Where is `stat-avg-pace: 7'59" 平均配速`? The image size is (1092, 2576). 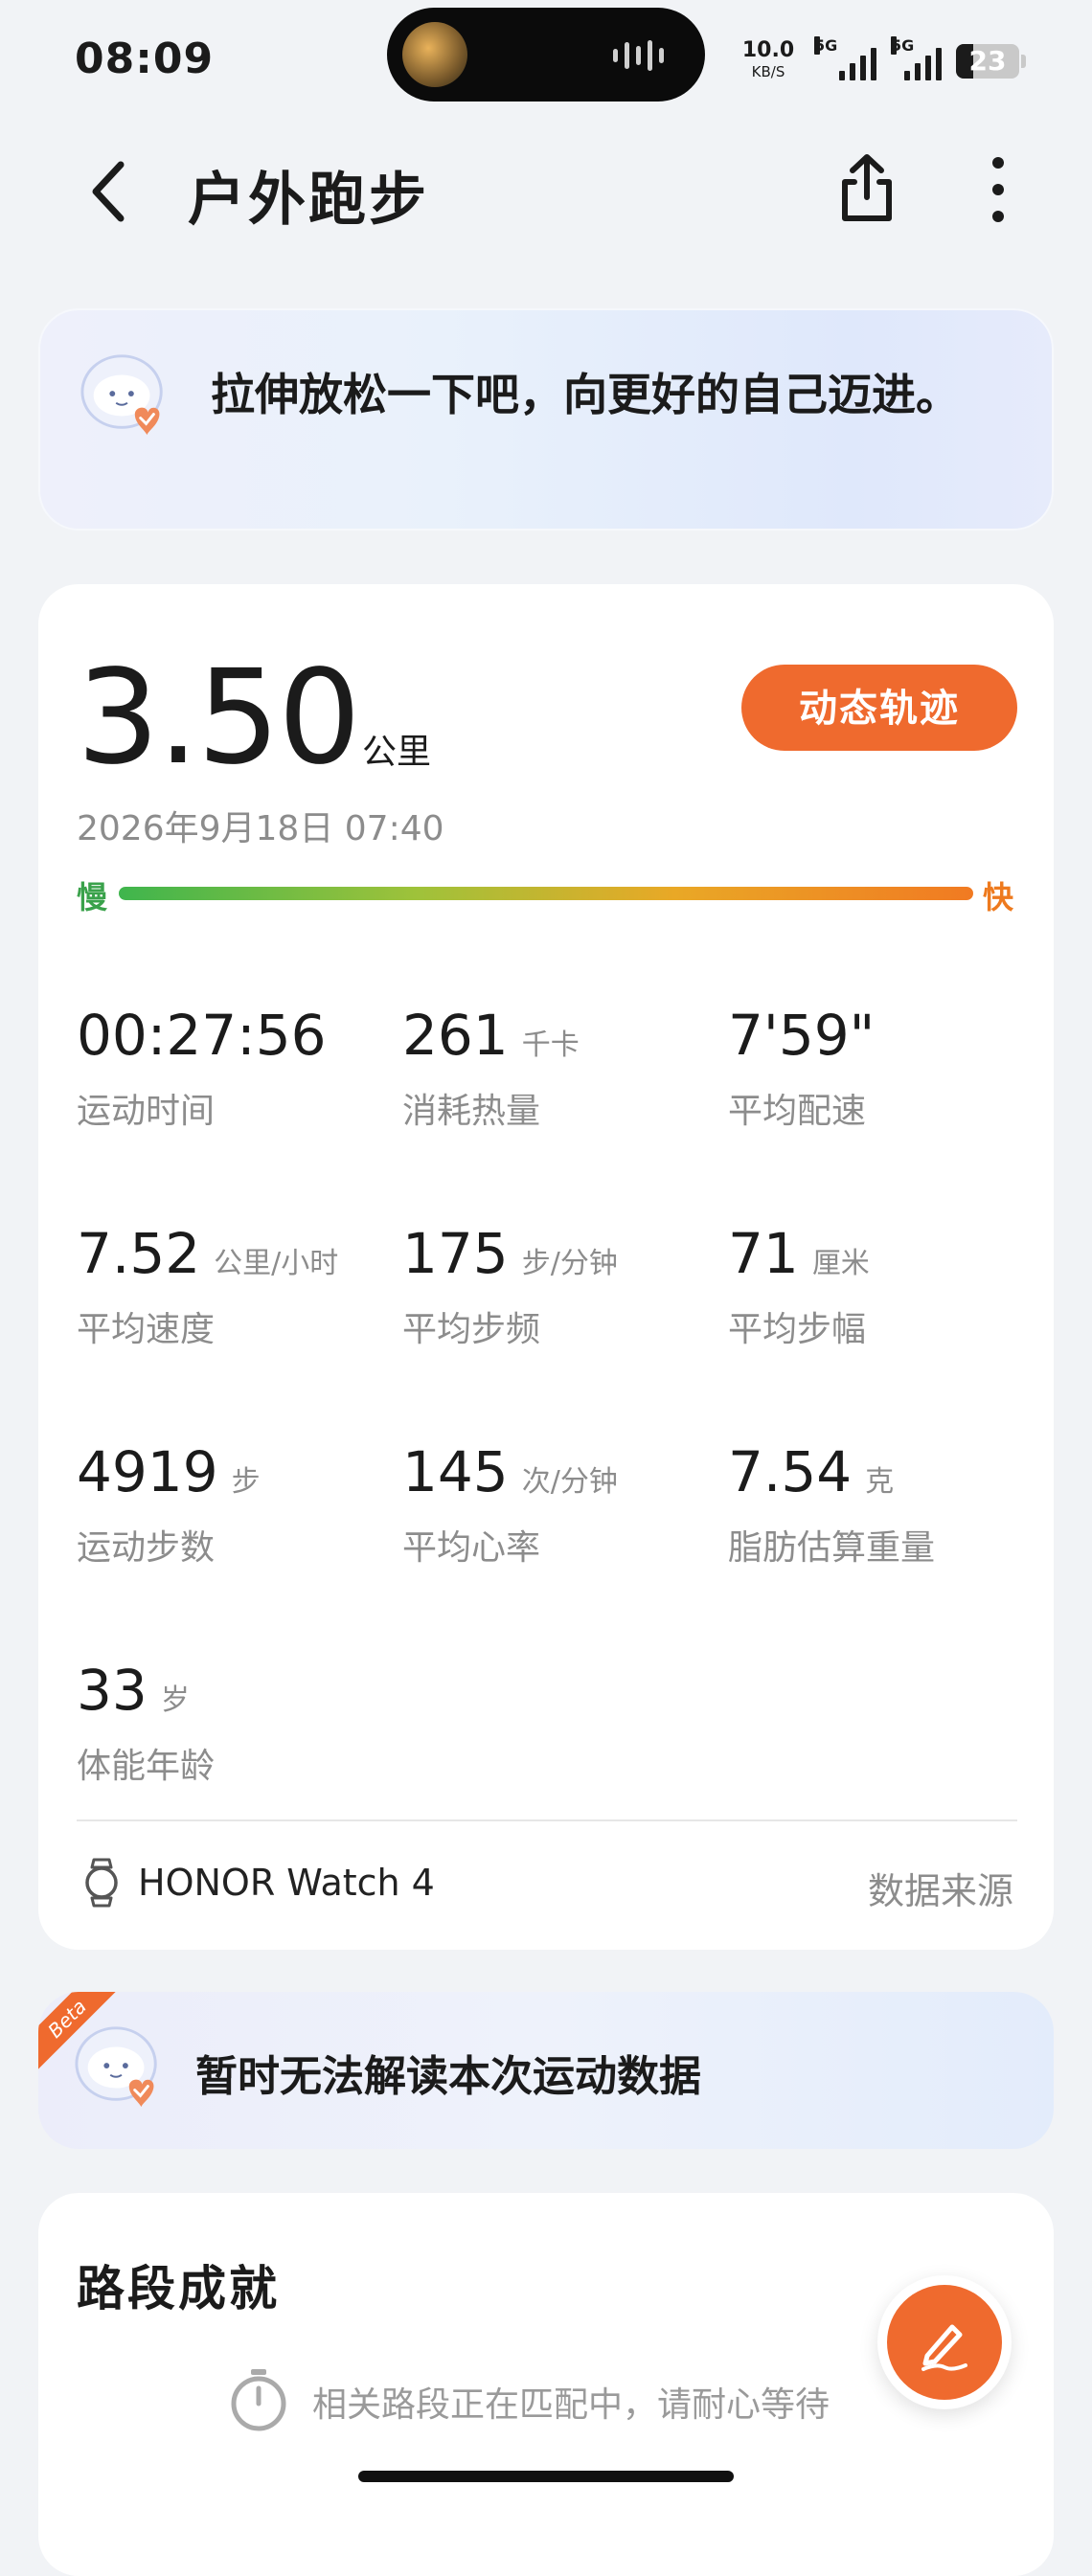
stat-avg-pace: 7'59" 平均配速 is located at coordinates (808, 1068).